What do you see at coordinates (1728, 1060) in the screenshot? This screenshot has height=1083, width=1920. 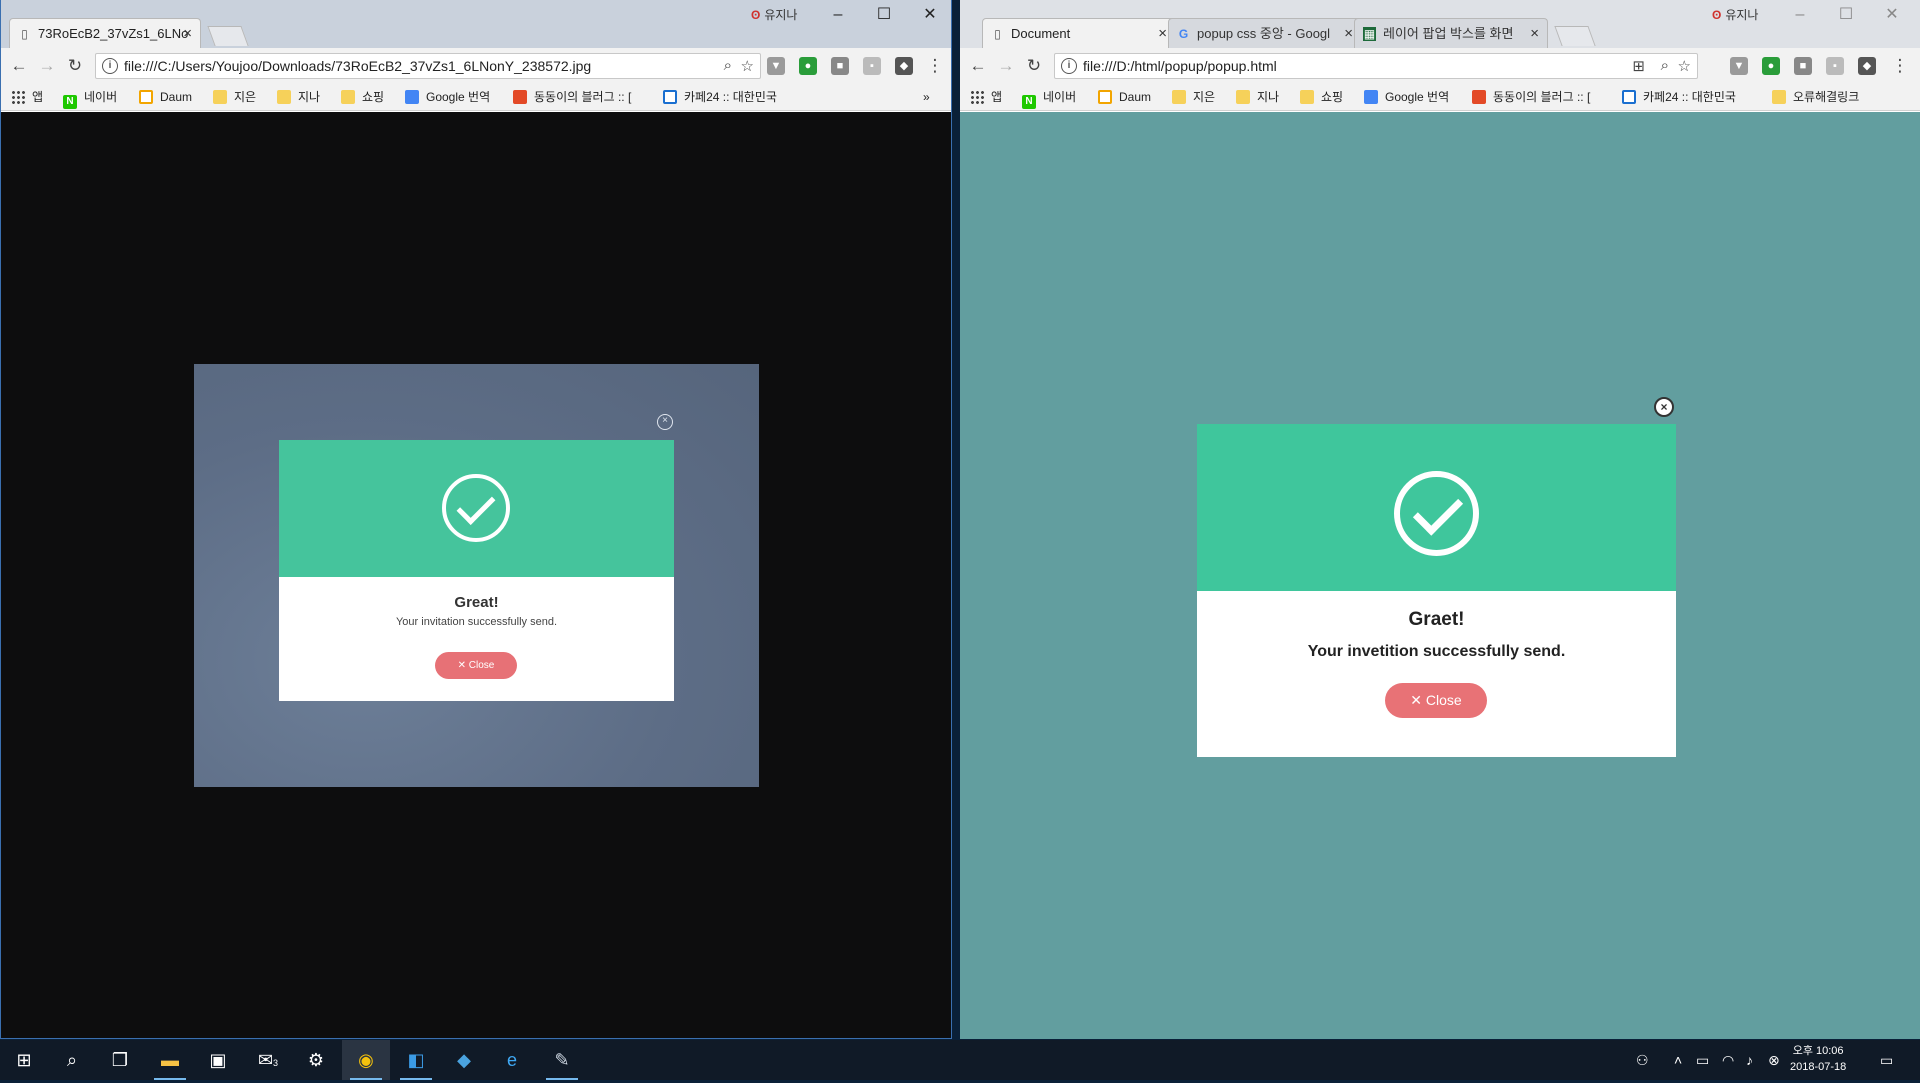 I see `wifi-icon: ◠` at bounding box center [1728, 1060].